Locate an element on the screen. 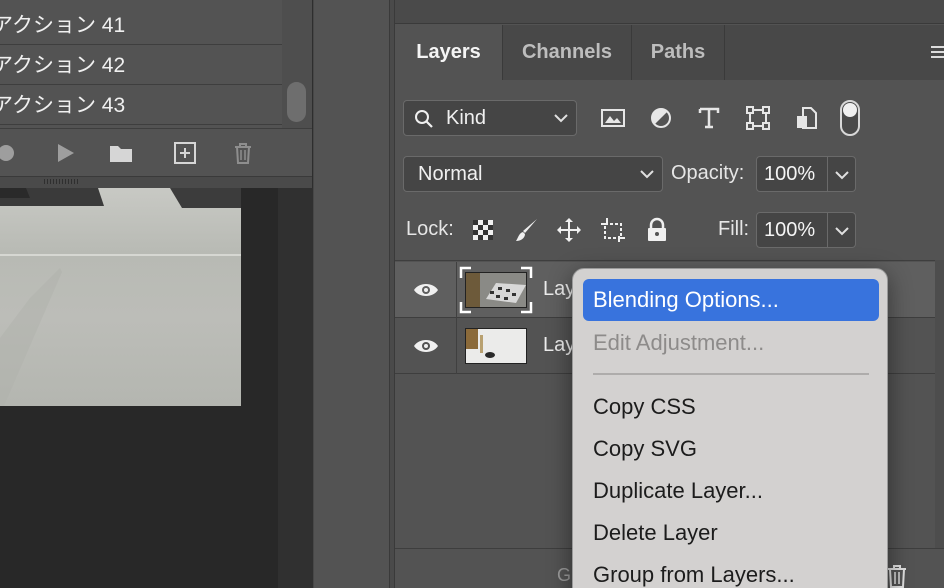 This screenshot has width=944, height=588. shape-filter-icon is located at coordinates (758, 118).